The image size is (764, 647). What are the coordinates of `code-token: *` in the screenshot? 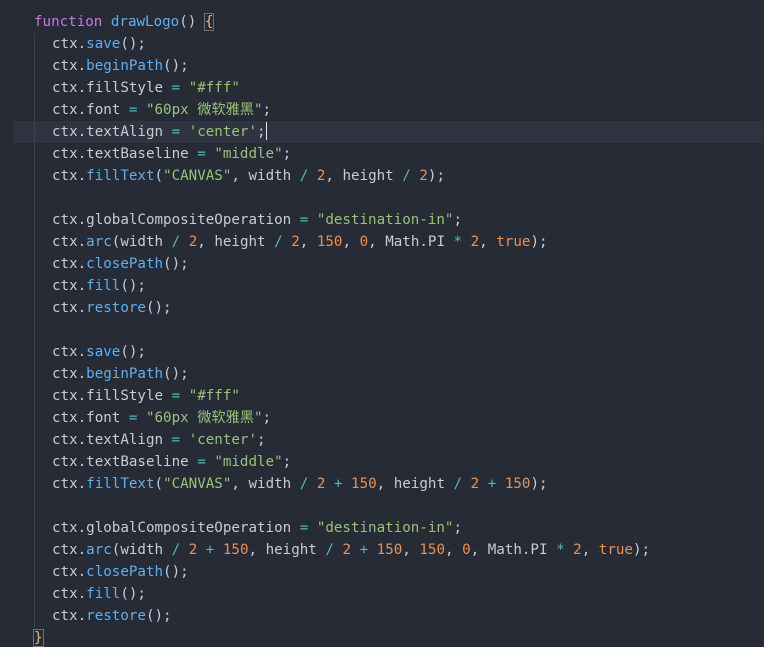 It's located at (560, 550).